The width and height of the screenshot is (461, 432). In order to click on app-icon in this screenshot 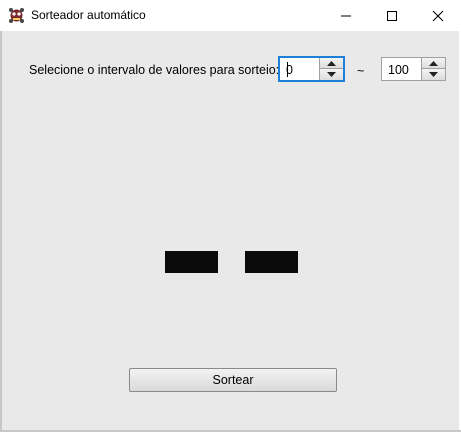, I will do `click(16, 15)`.